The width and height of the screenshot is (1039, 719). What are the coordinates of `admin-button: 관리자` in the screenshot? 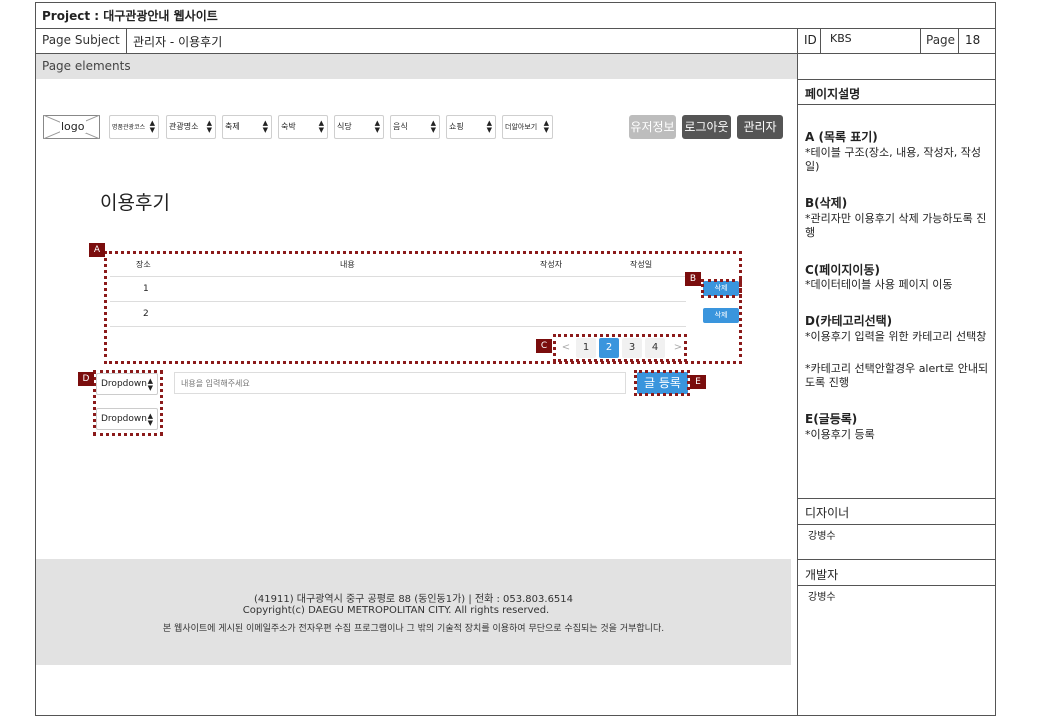 It's located at (760, 127).